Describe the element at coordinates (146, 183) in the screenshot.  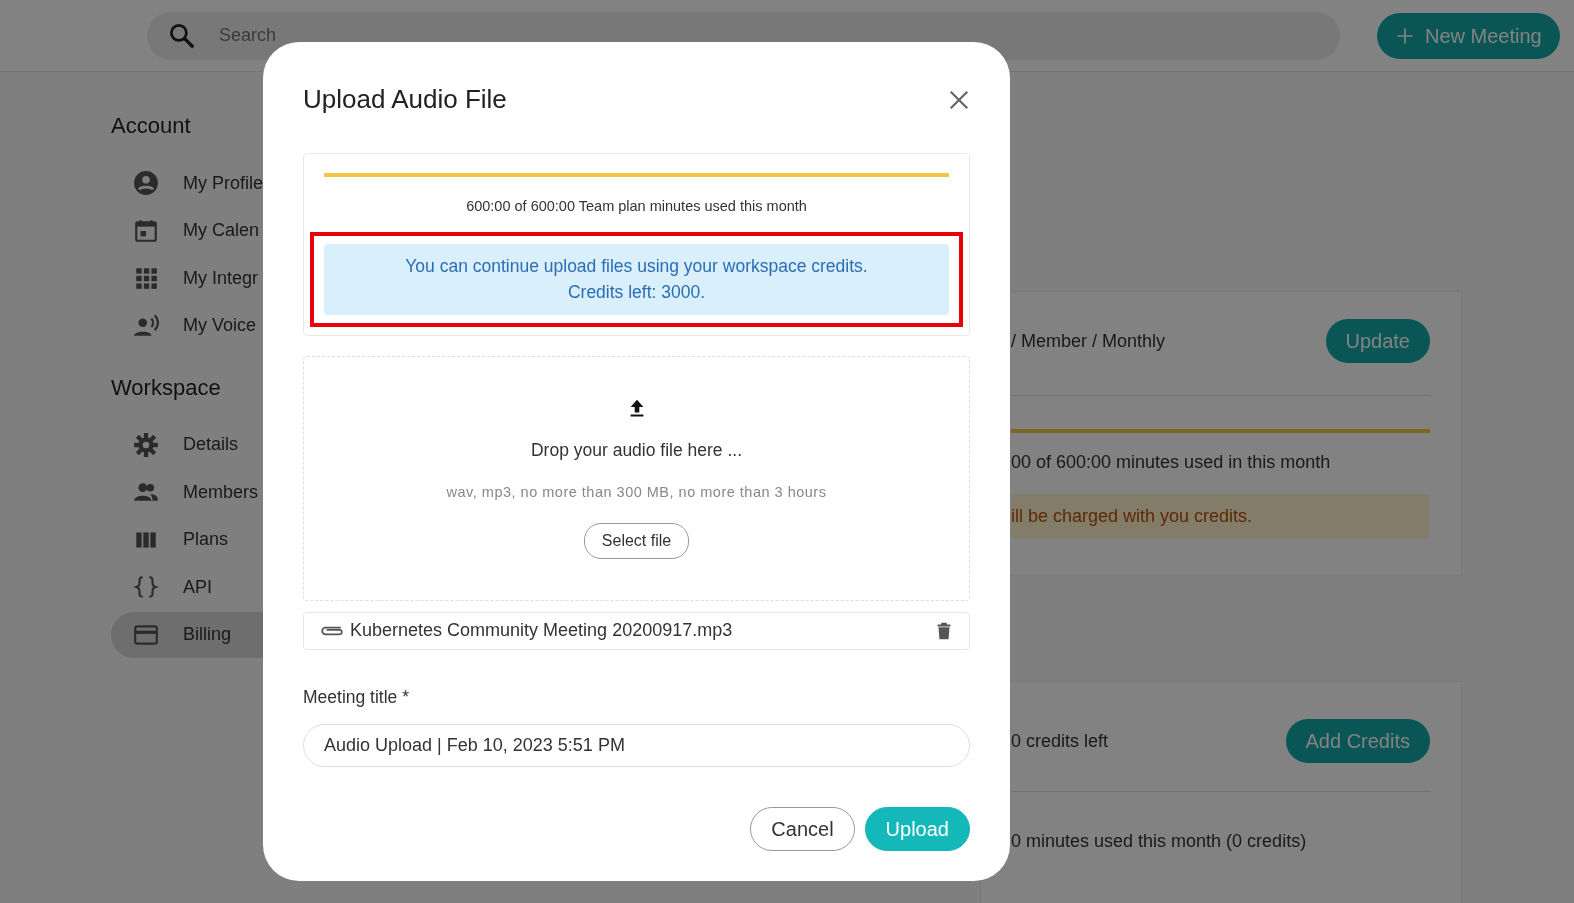
I see `person-icon` at that location.